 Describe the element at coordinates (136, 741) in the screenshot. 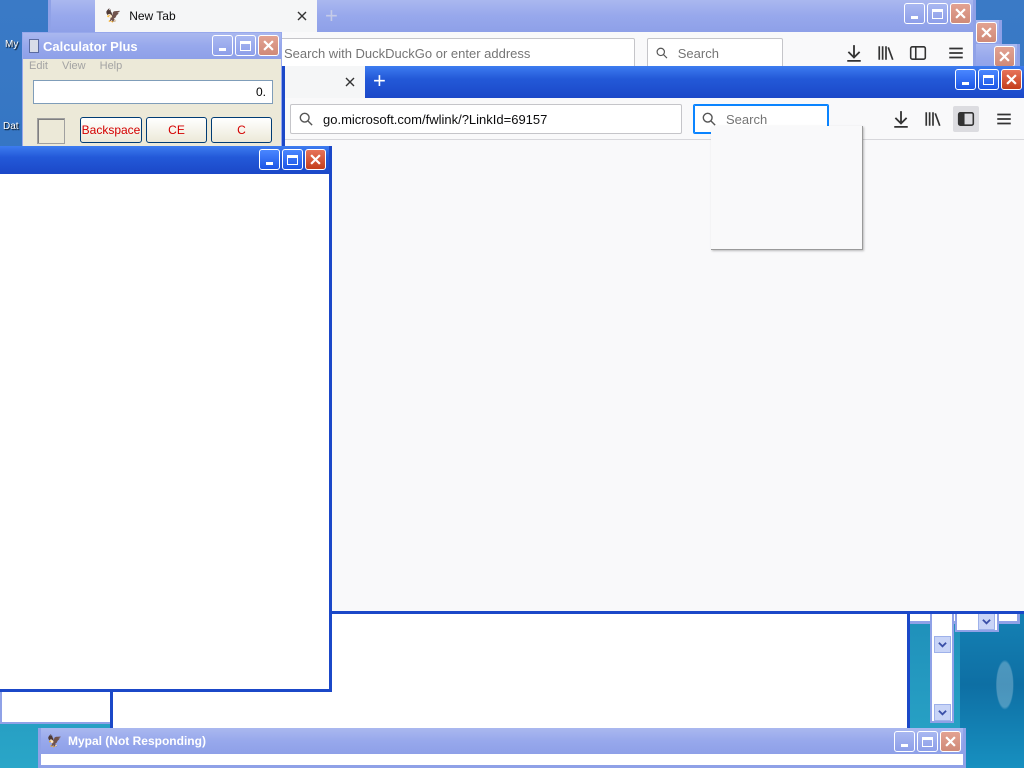

I see `window-title: Mypal (Not Responding)` at that location.